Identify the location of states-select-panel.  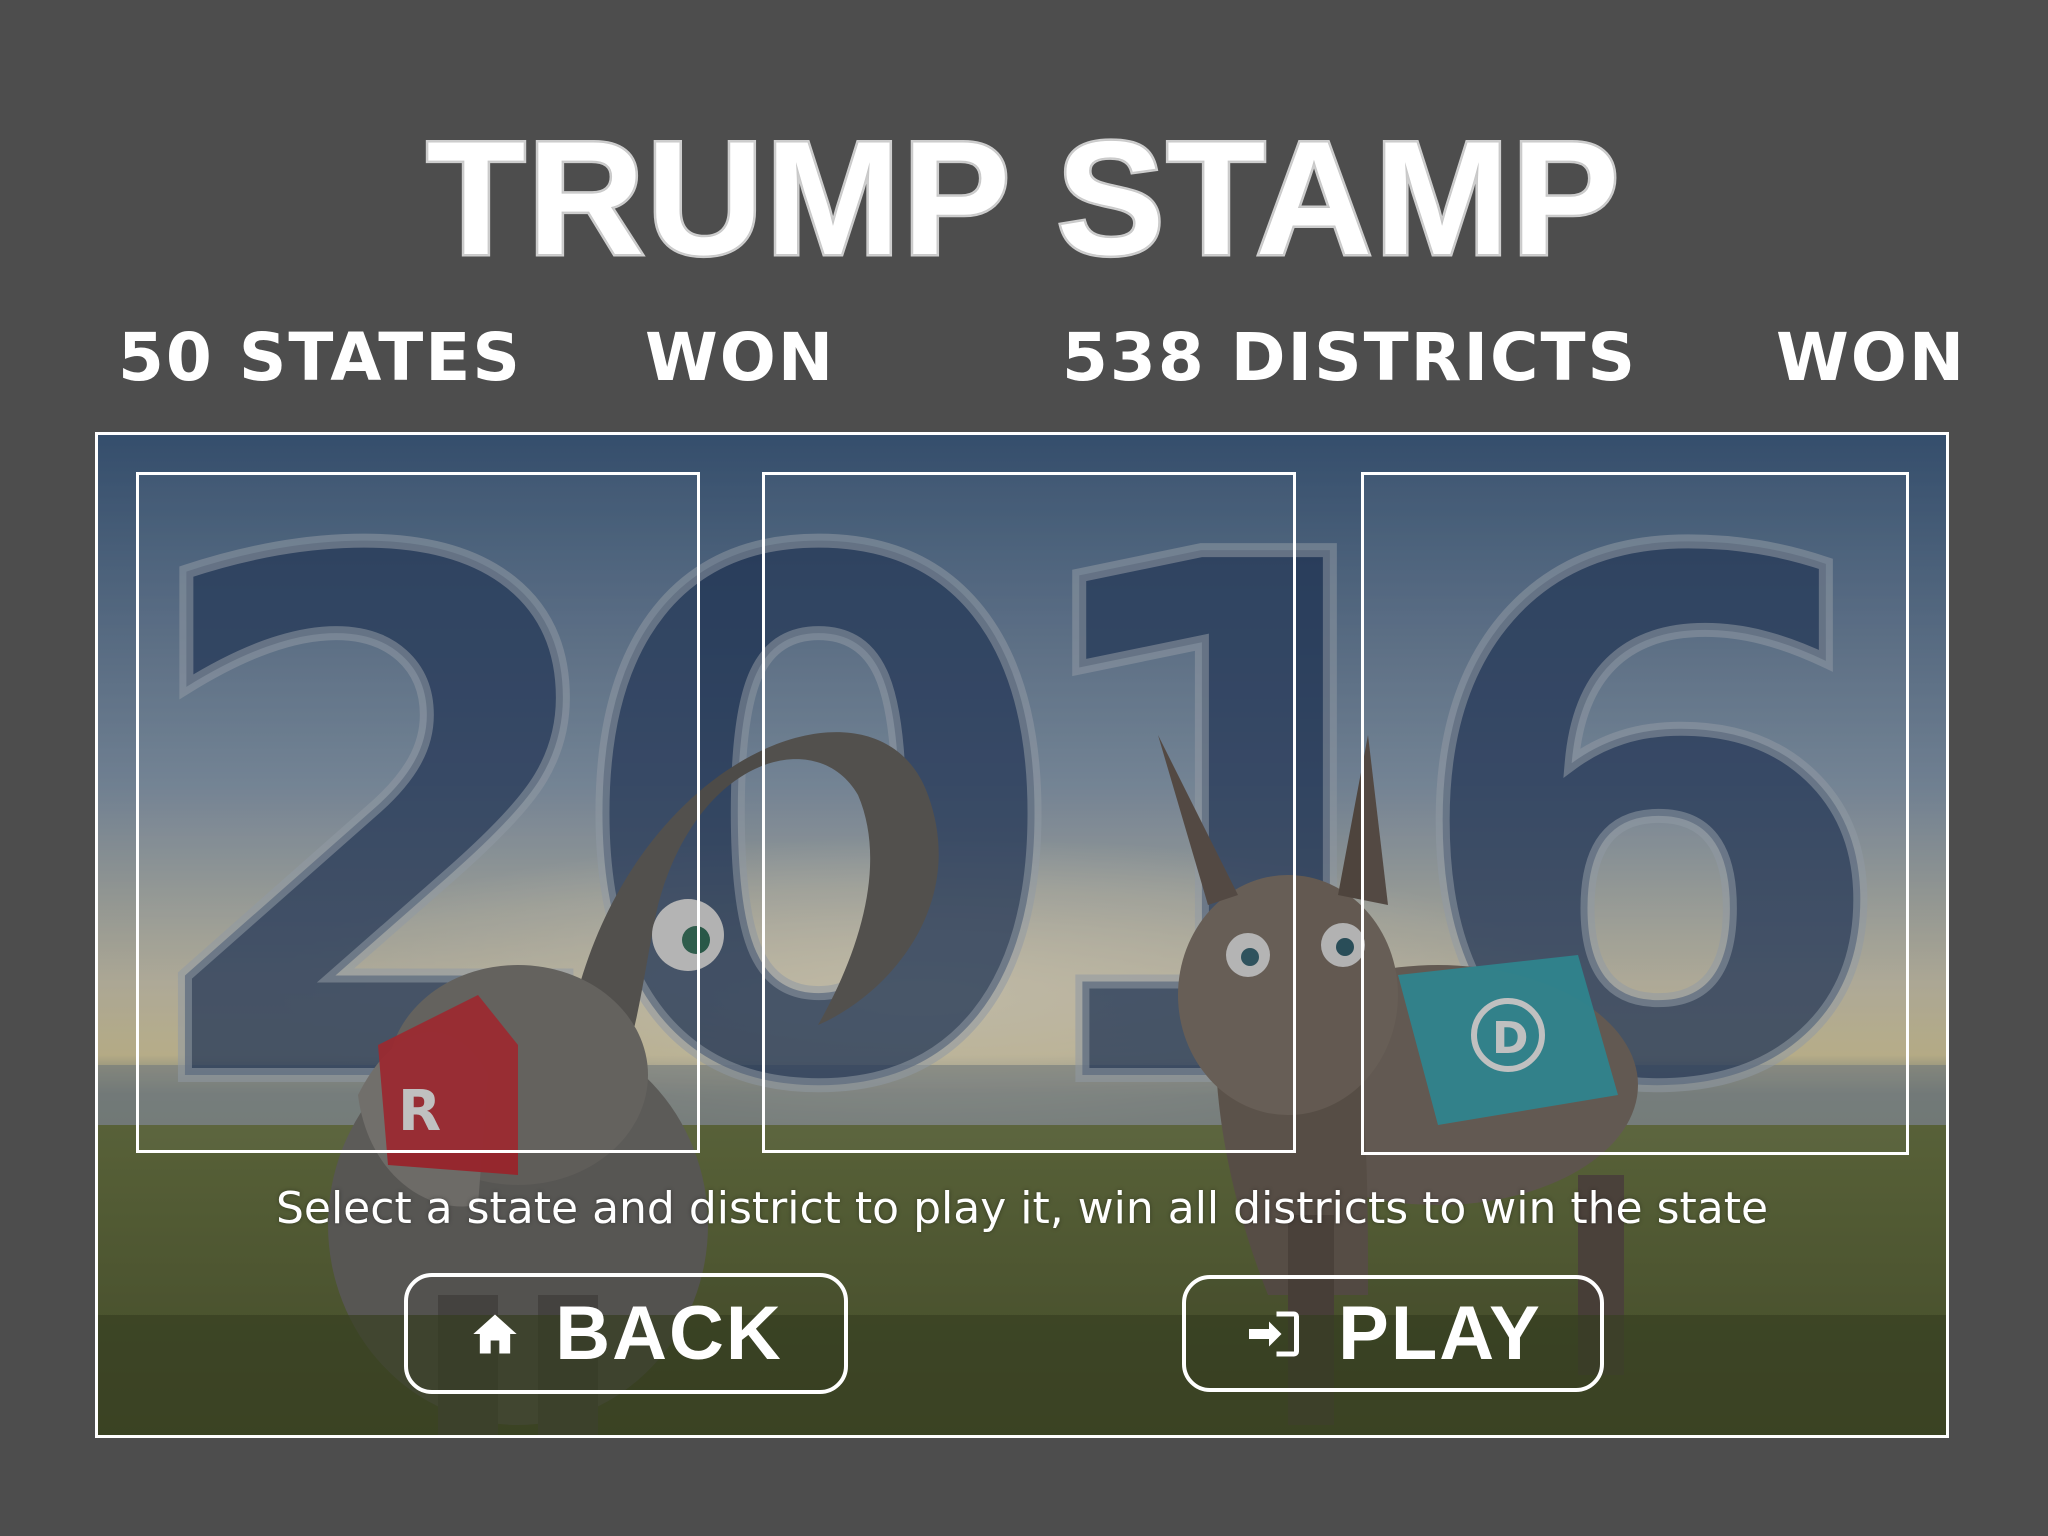
(418, 812).